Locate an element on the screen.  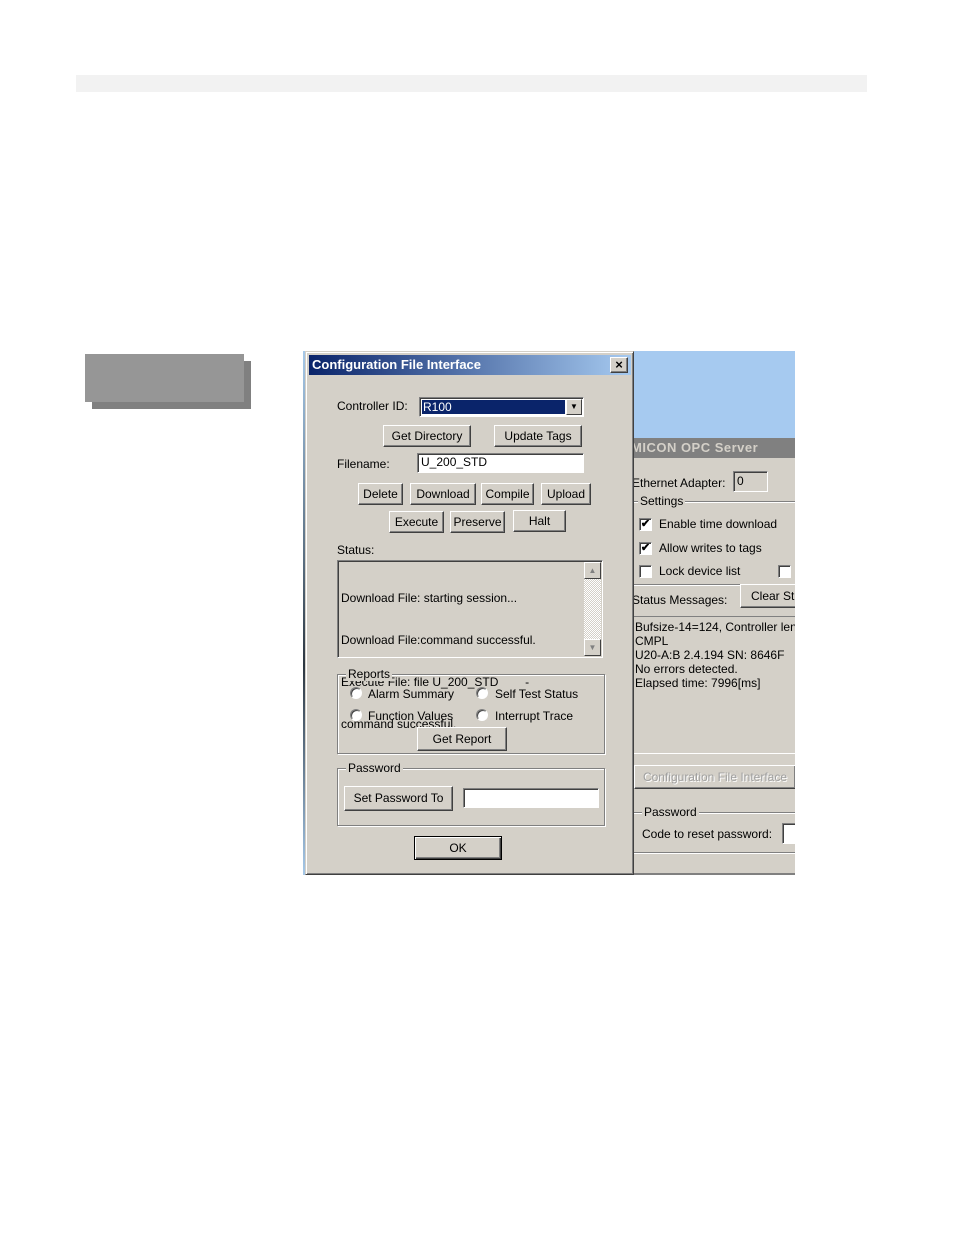
lock-device-list-label: Lock device list is located at coordinates (700, 571).